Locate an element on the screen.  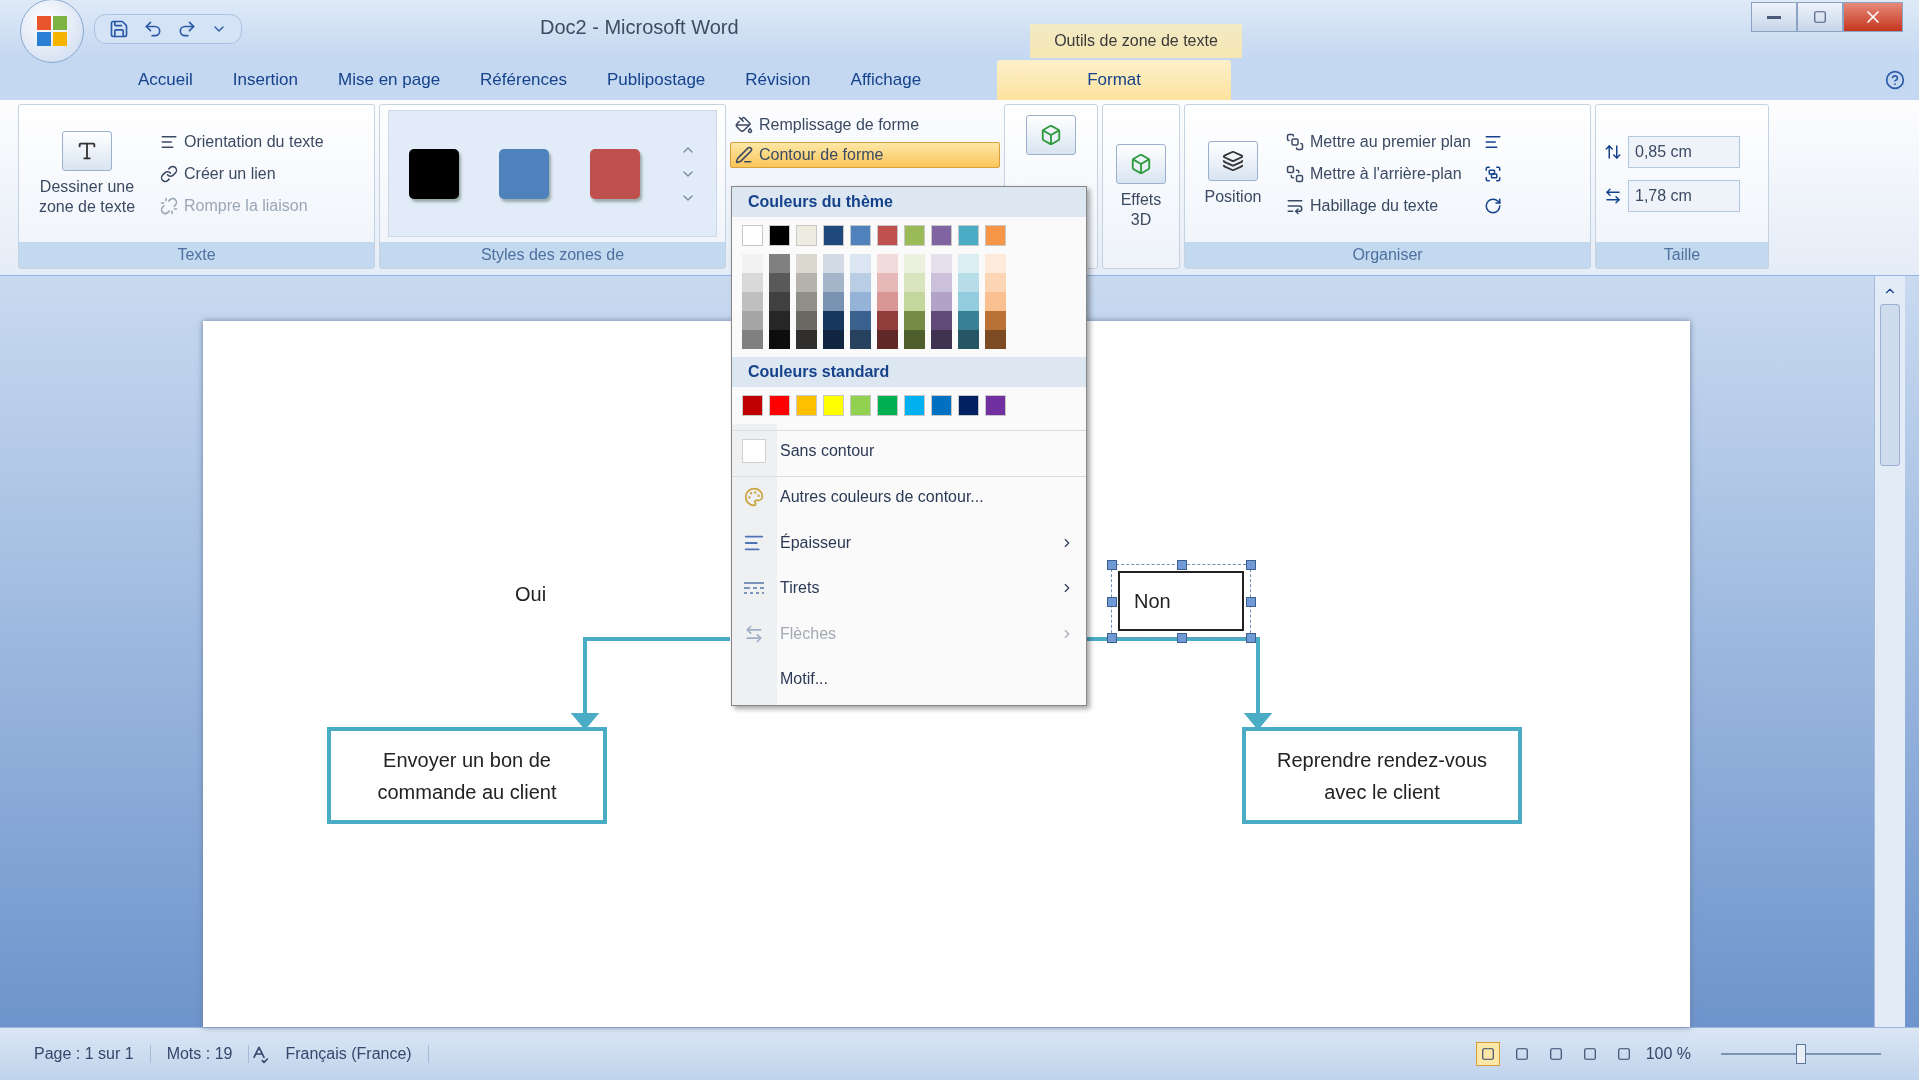
ribbon-tab: Format is located at coordinates (1114, 80).